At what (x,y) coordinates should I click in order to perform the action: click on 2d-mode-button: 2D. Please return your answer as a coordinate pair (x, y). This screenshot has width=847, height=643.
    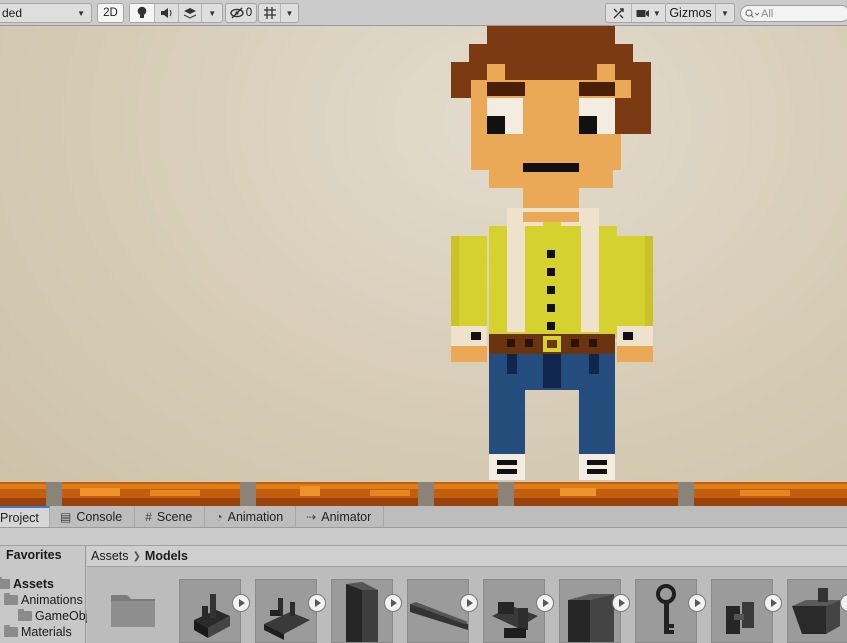
    Looking at the image, I should click on (110, 13).